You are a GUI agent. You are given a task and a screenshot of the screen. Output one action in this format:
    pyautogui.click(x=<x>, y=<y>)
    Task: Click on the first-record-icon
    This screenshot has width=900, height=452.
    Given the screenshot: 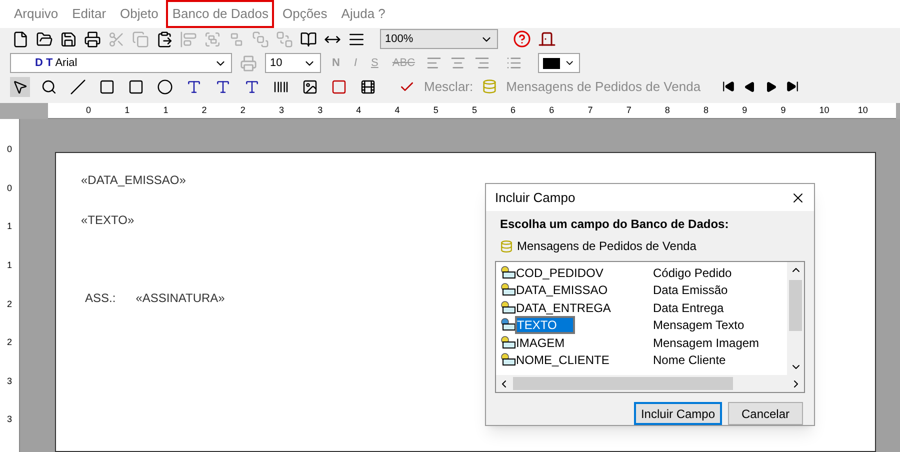 What is the action you would take?
    pyautogui.click(x=728, y=87)
    